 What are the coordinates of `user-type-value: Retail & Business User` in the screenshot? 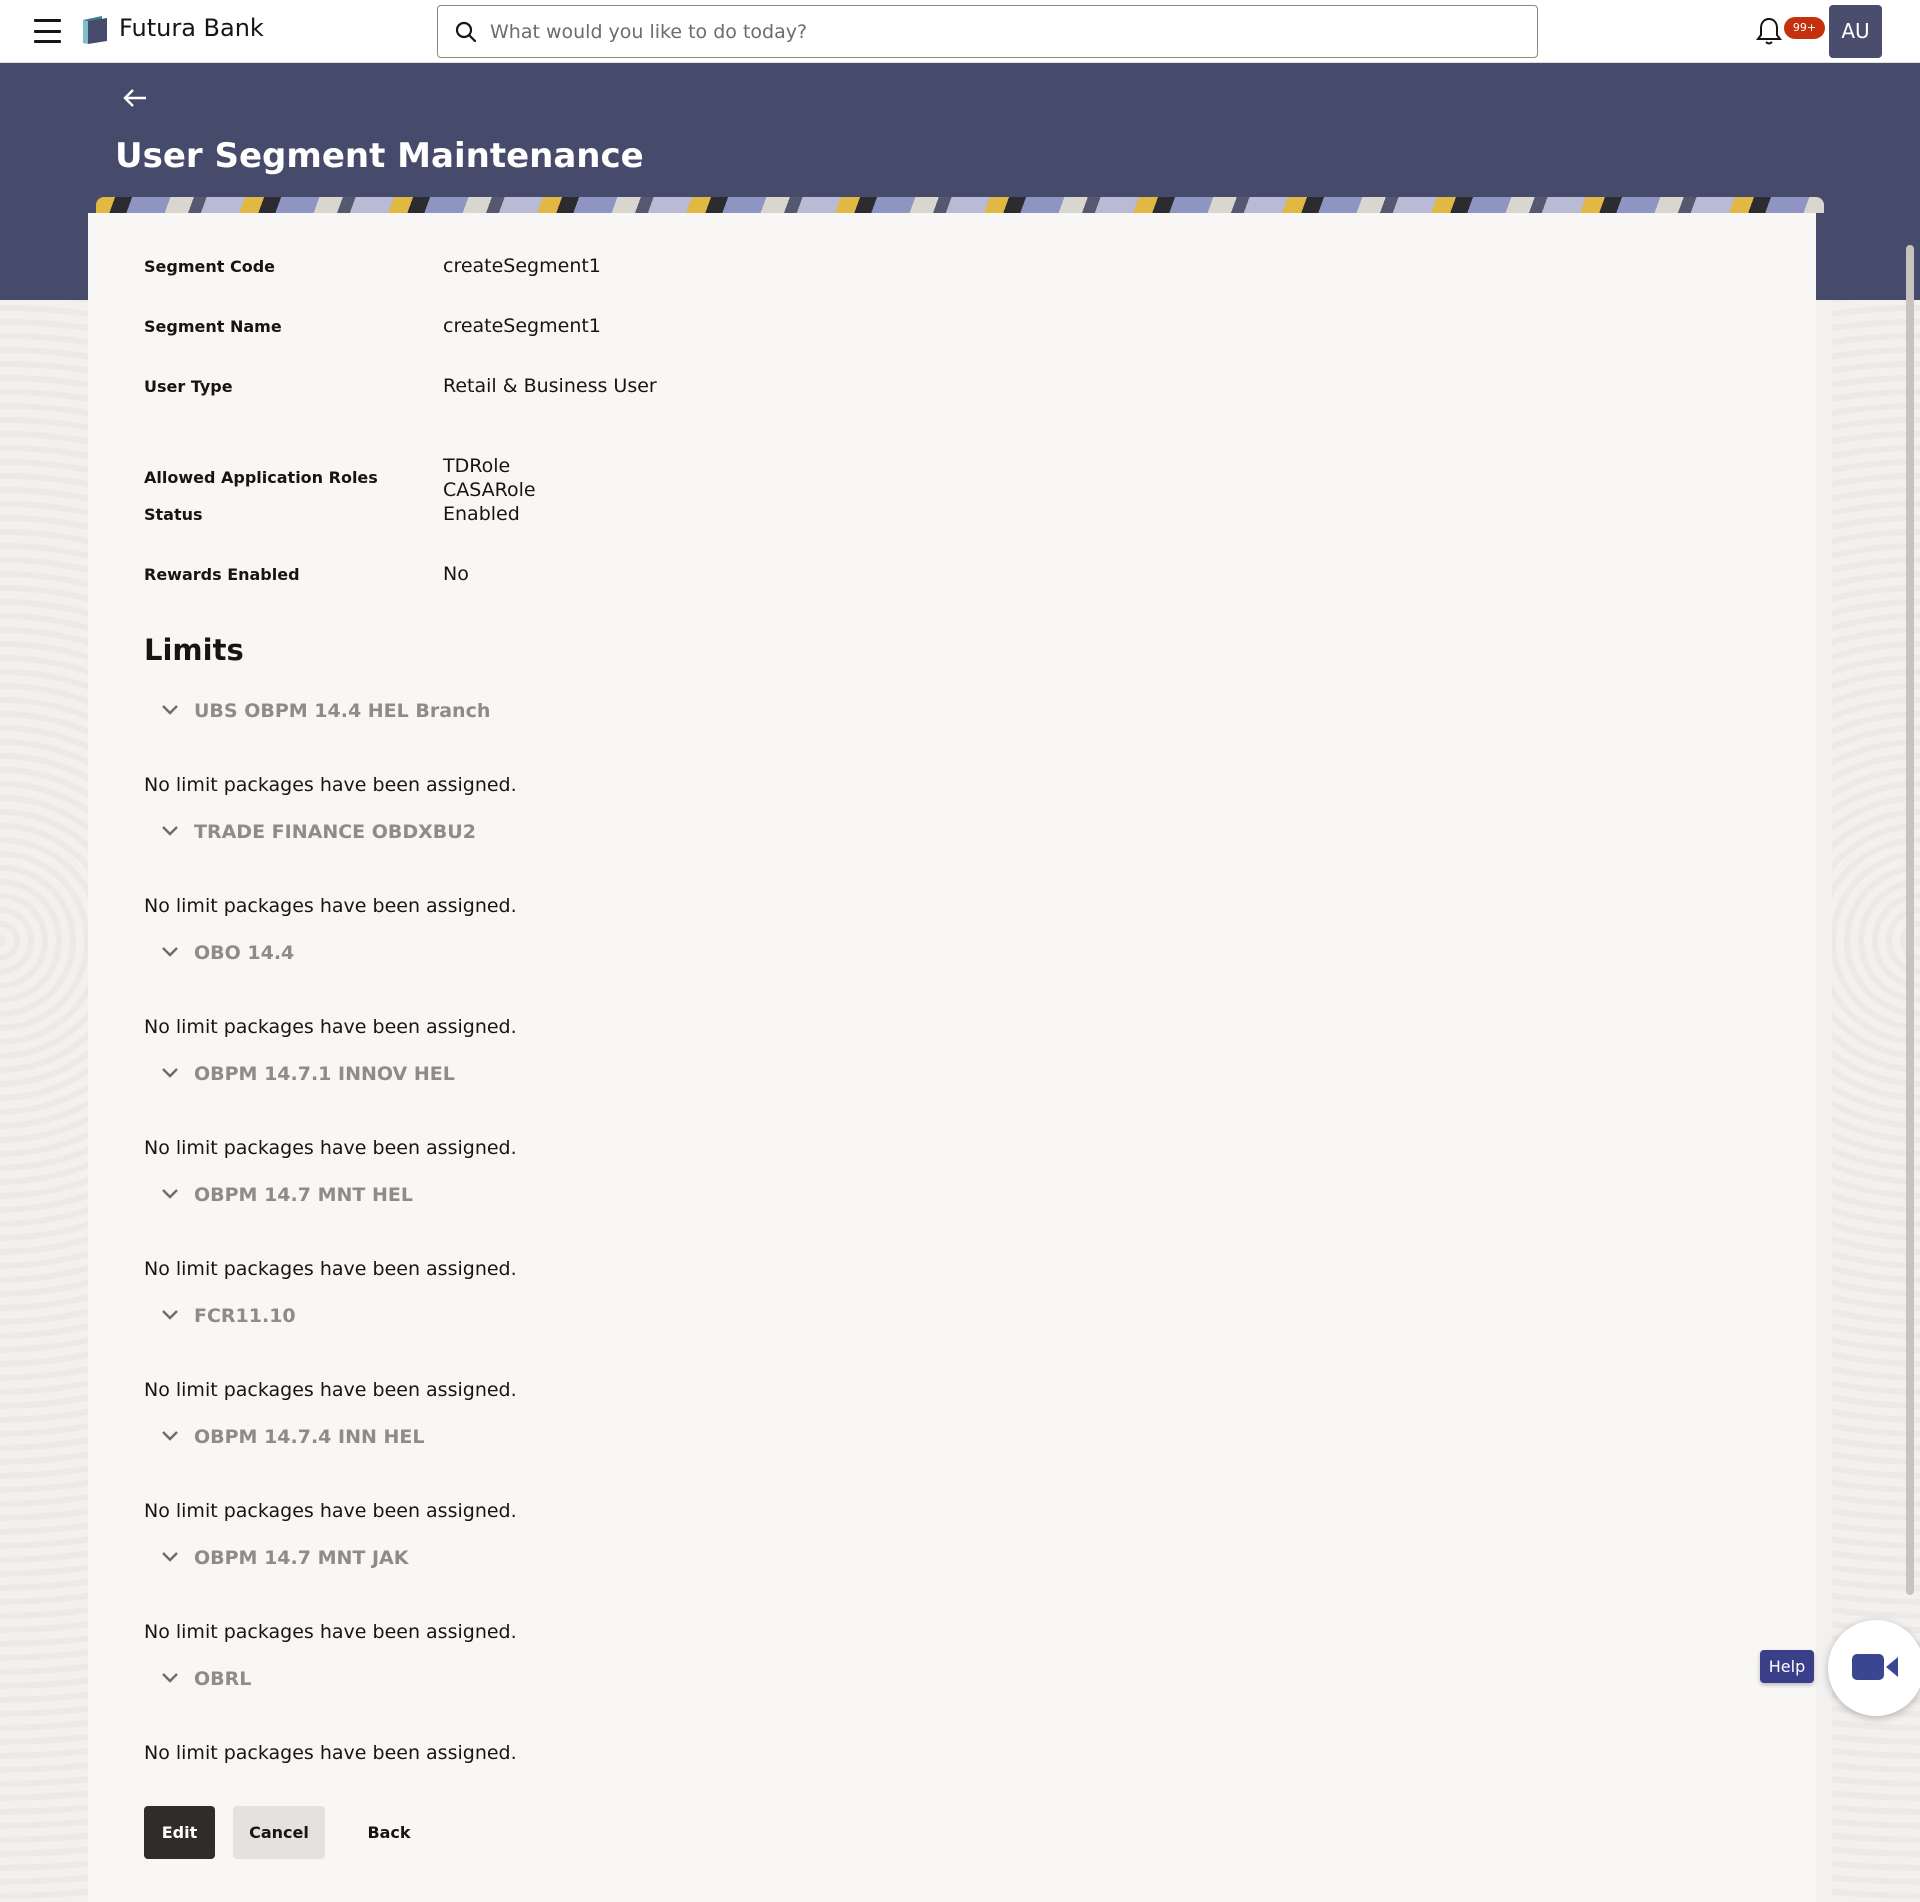 It's located at (550, 386).